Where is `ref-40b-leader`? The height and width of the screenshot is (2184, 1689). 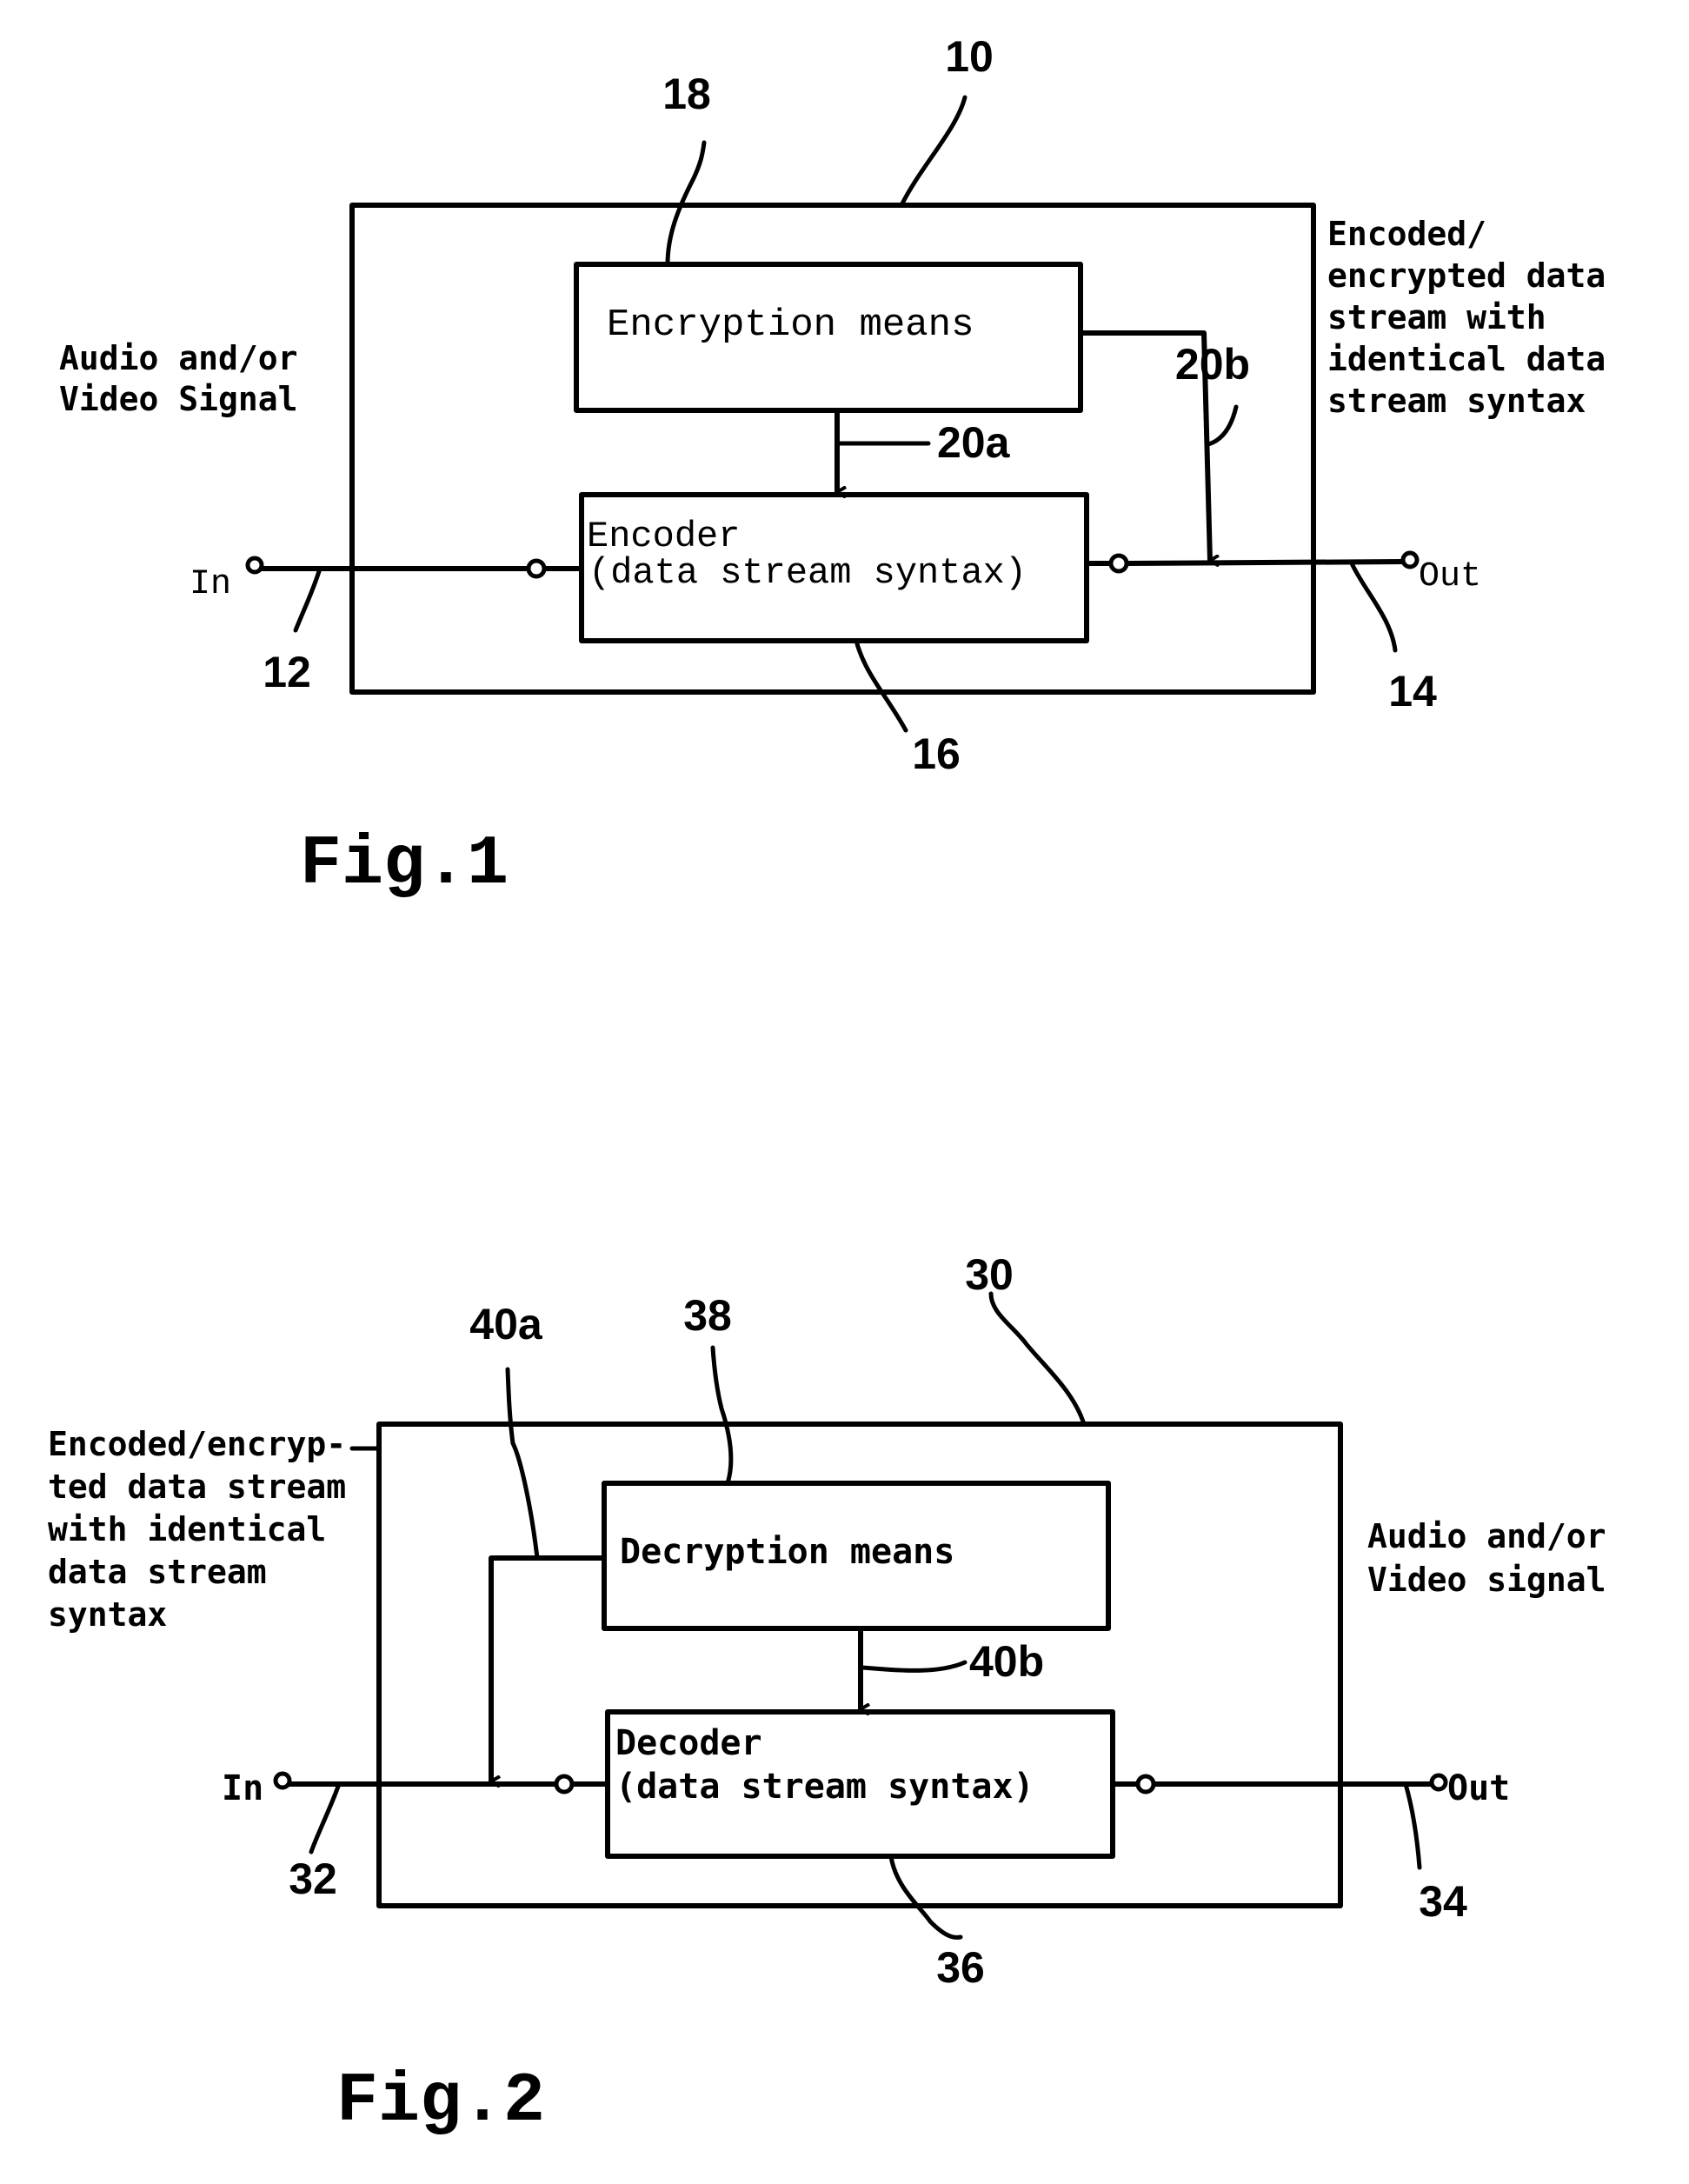
ref-40b-leader is located at coordinates (914, 1666).